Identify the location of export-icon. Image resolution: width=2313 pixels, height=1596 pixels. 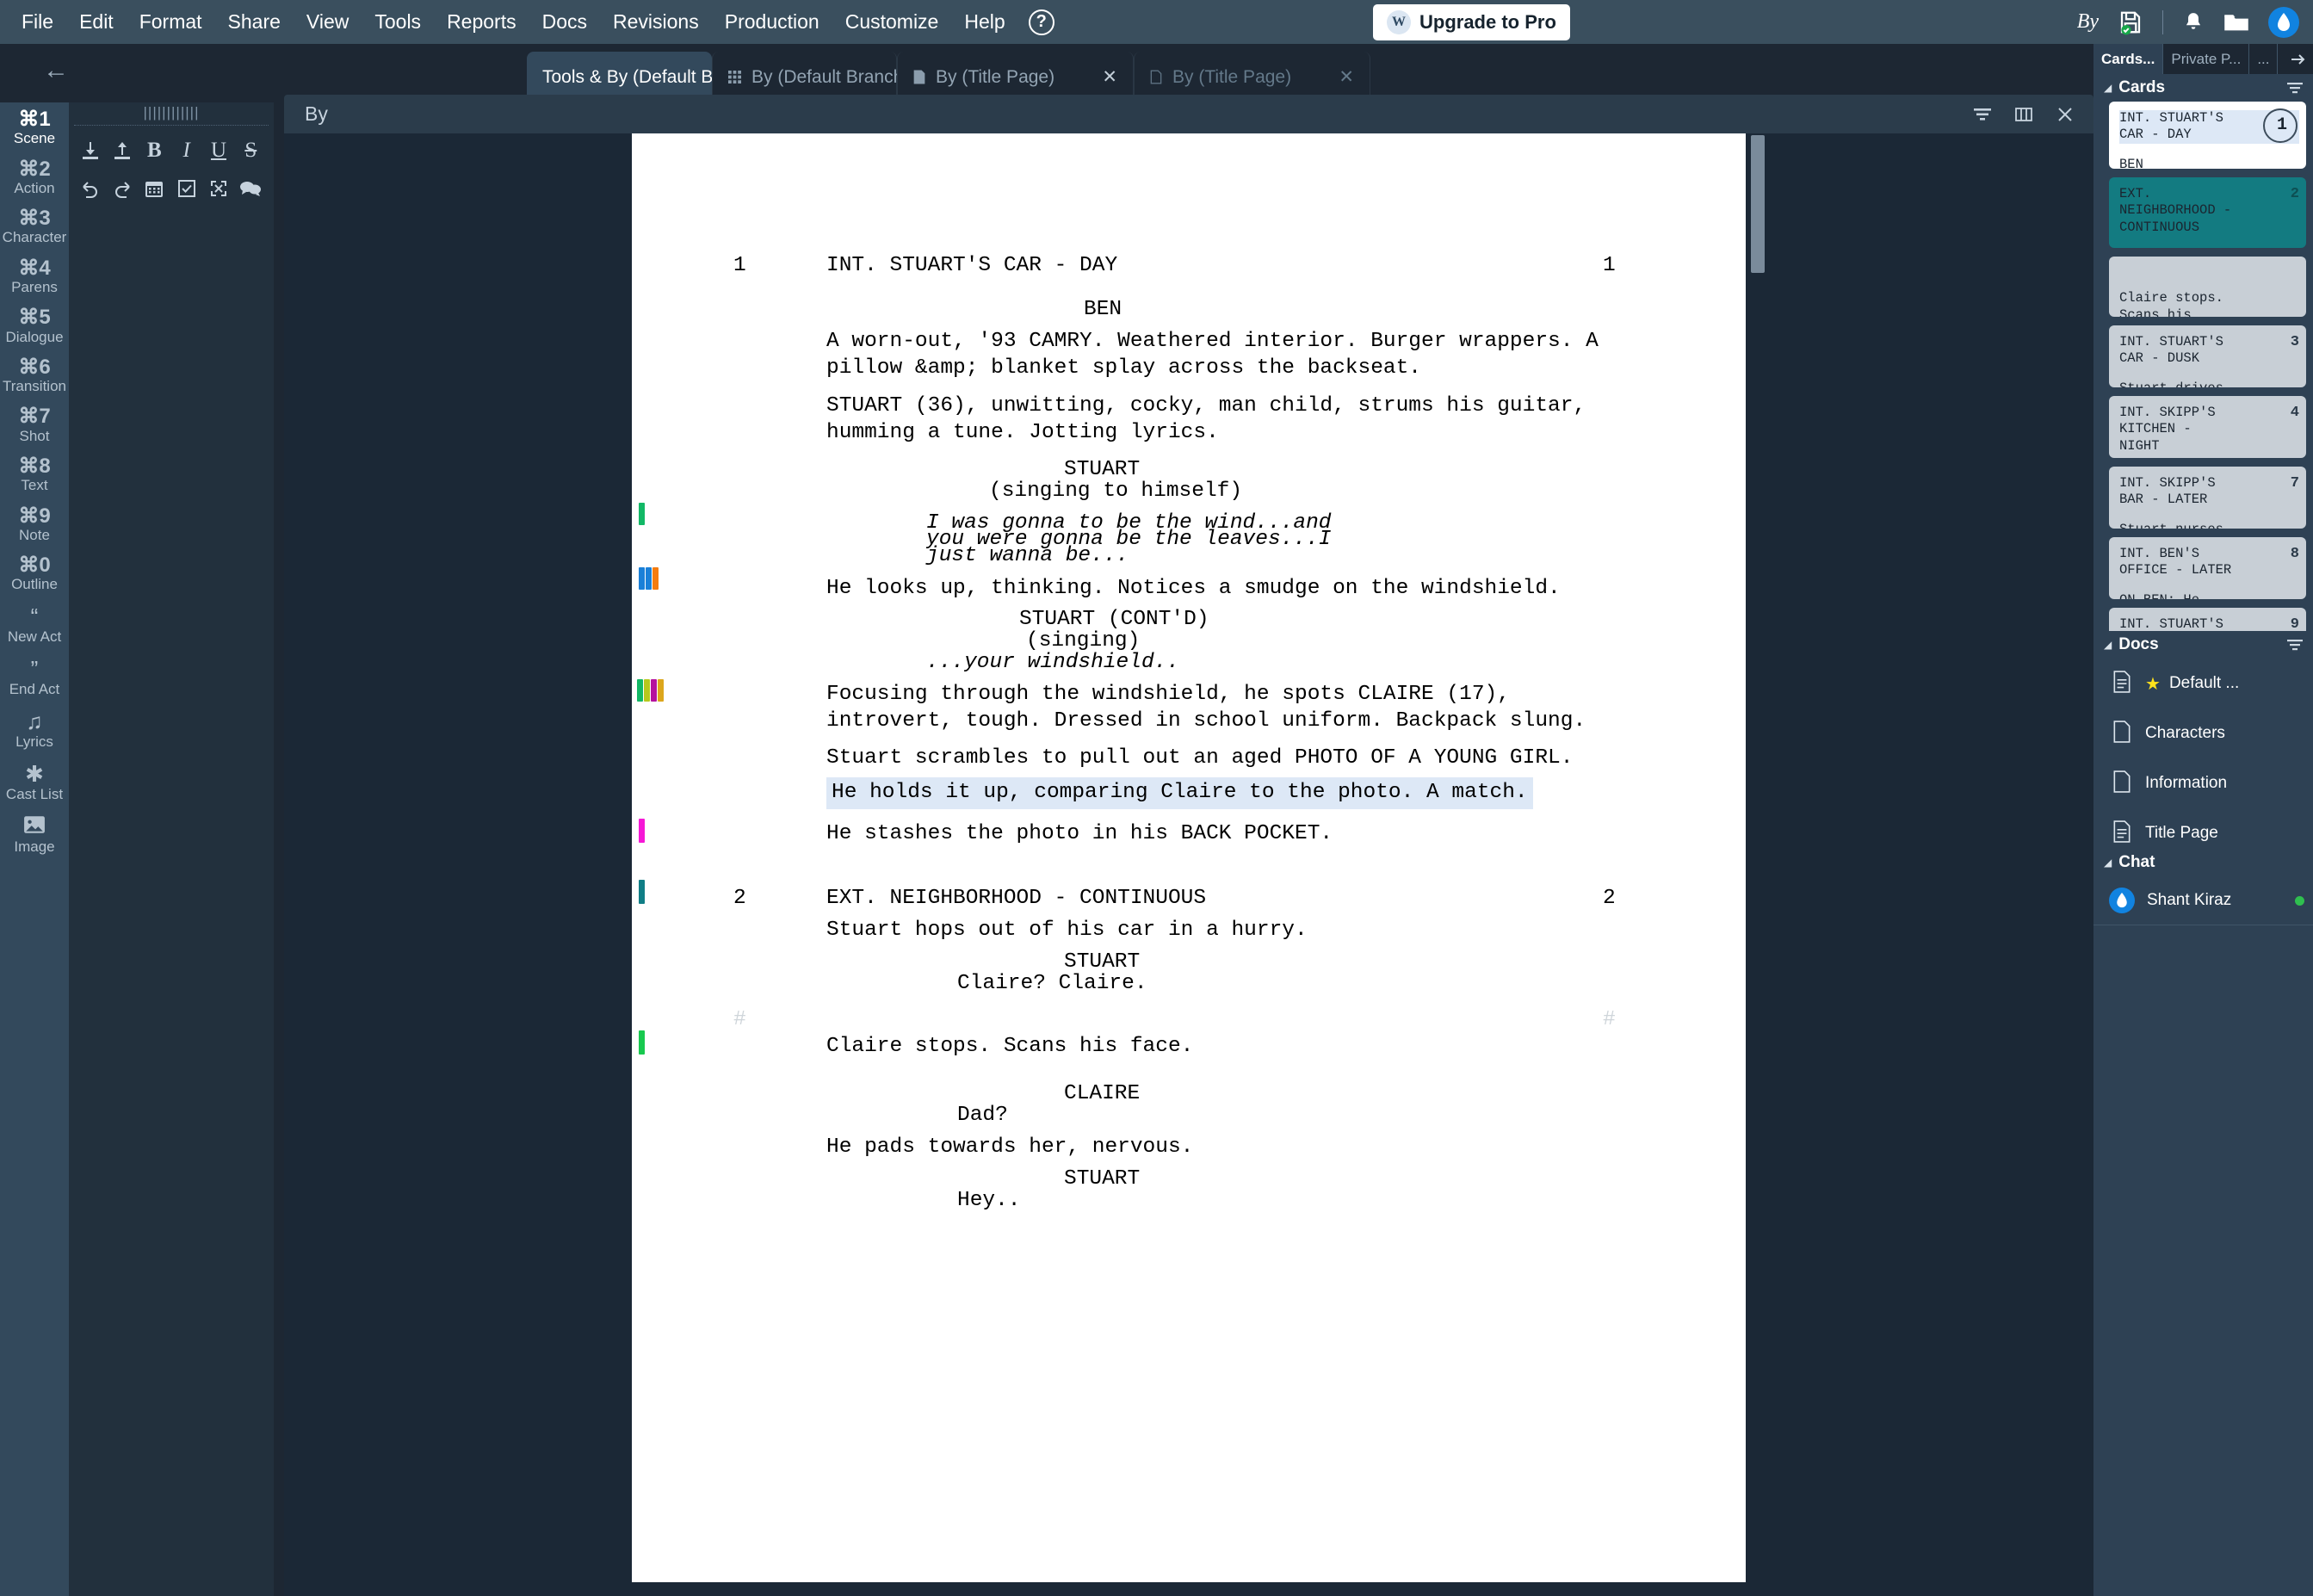
(122, 151).